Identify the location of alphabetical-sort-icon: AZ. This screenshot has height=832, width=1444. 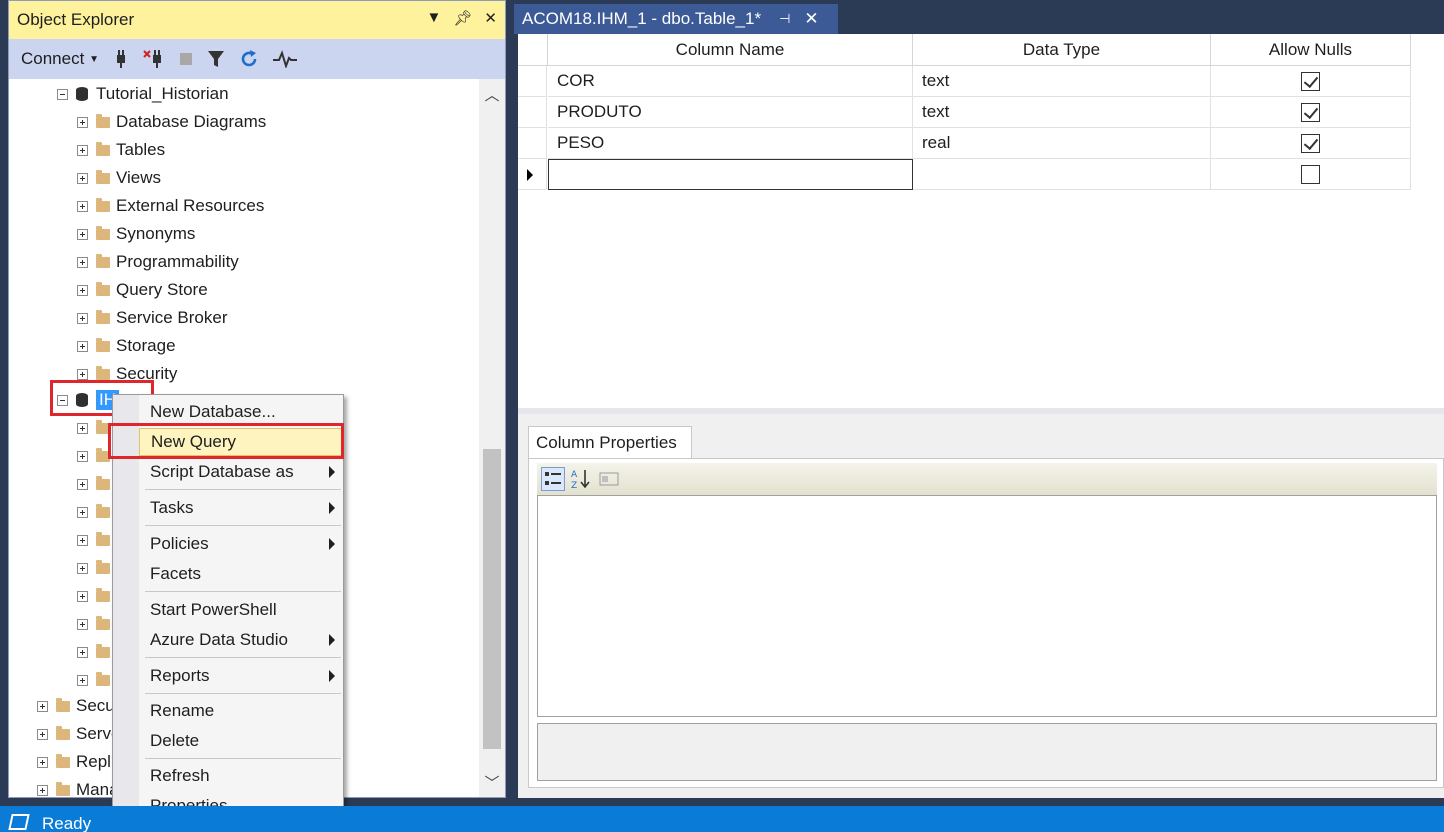
(581, 479).